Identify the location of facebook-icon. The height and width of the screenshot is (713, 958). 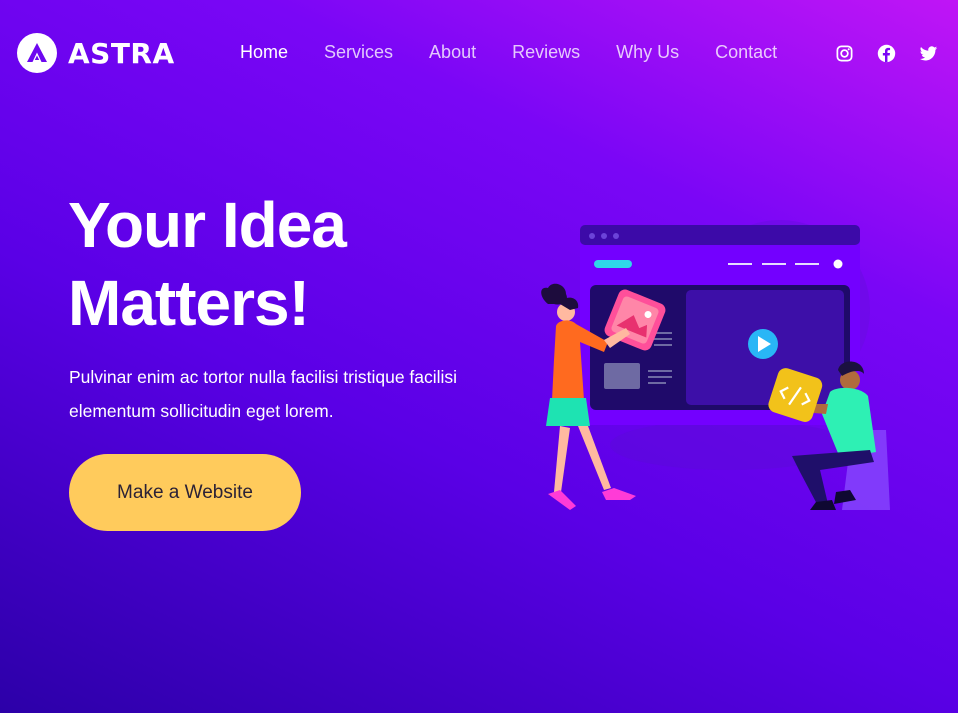
(886, 53).